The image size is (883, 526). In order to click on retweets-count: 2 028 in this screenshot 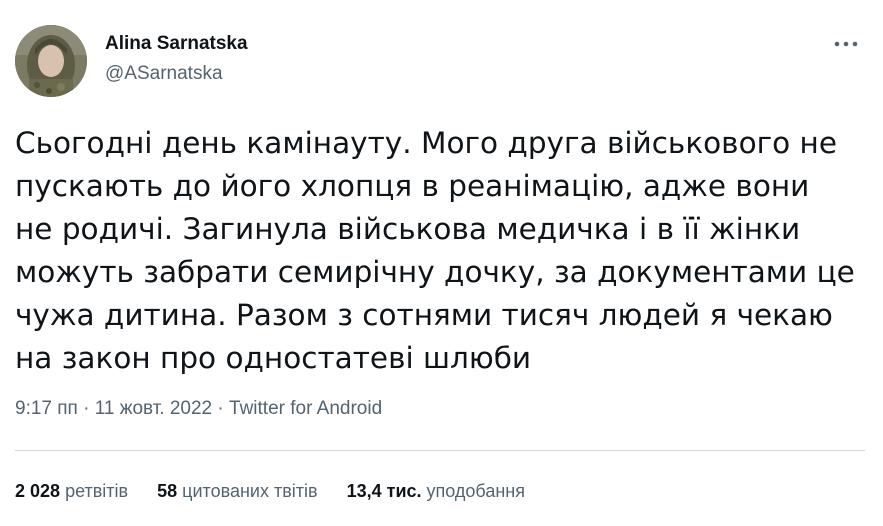, I will do `click(38, 491)`.